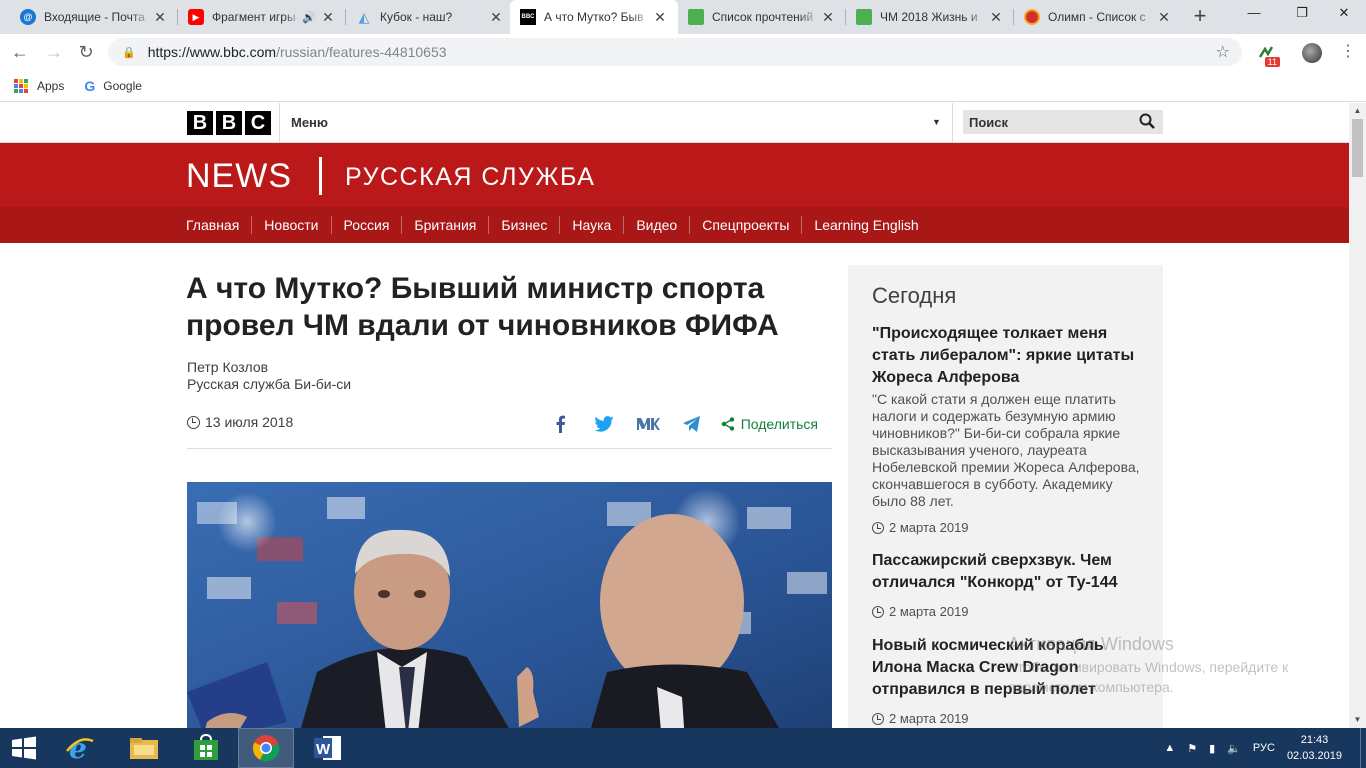 The height and width of the screenshot is (768, 1366). I want to click on scroll-thumb, so click(1357, 148).